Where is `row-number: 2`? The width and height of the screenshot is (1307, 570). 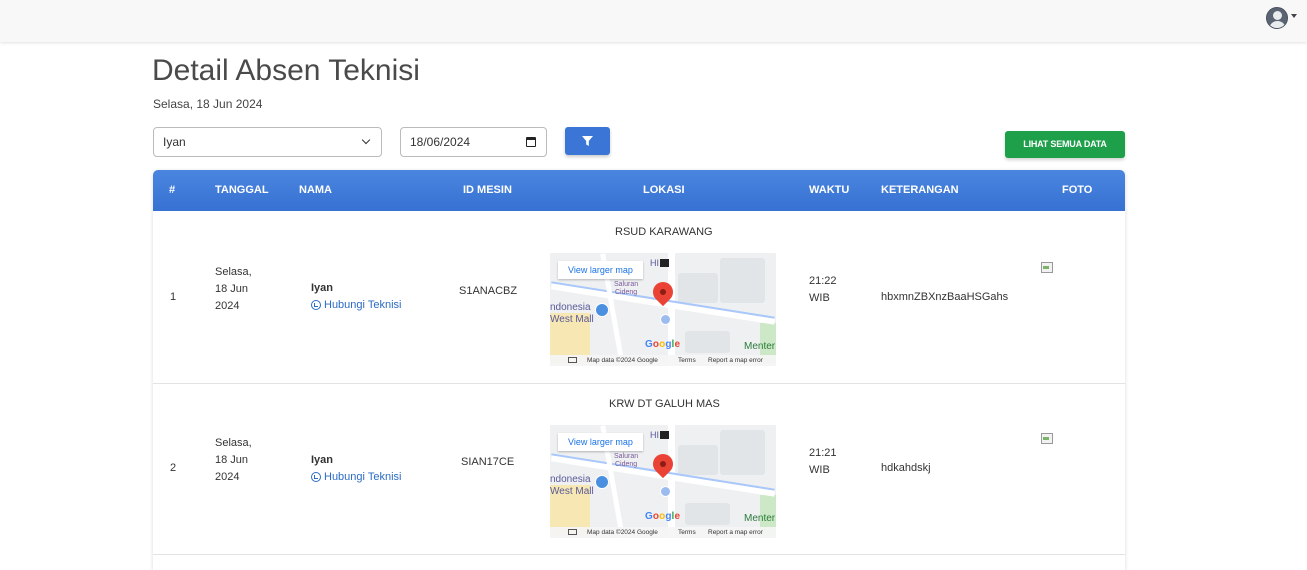
row-number: 2 is located at coordinates (173, 468).